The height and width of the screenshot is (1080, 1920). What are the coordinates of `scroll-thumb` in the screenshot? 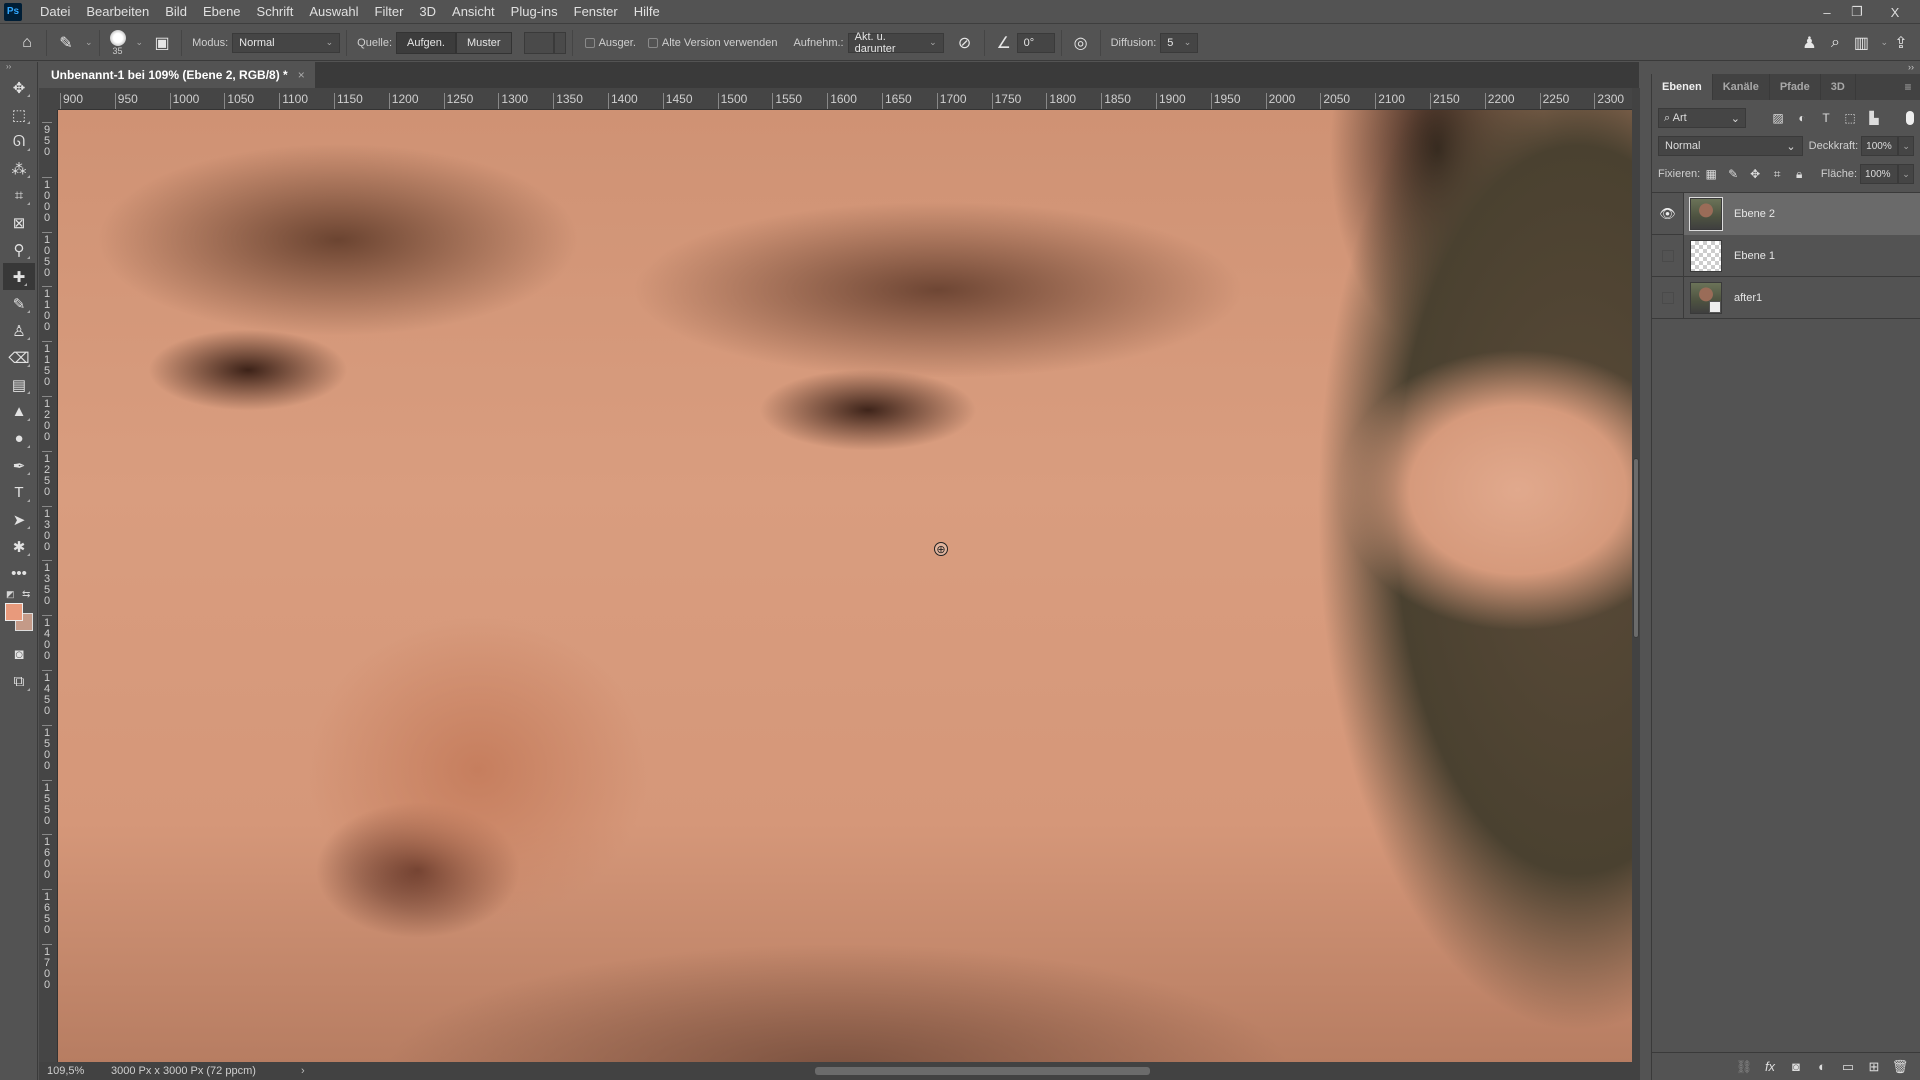 It's located at (1636, 548).